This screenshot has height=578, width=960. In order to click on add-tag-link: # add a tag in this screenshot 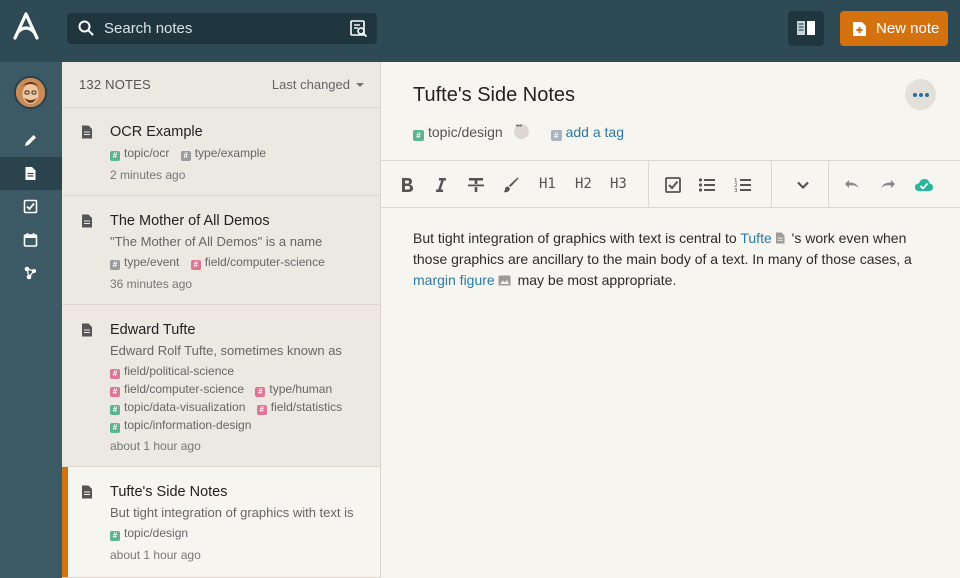, I will do `click(587, 132)`.